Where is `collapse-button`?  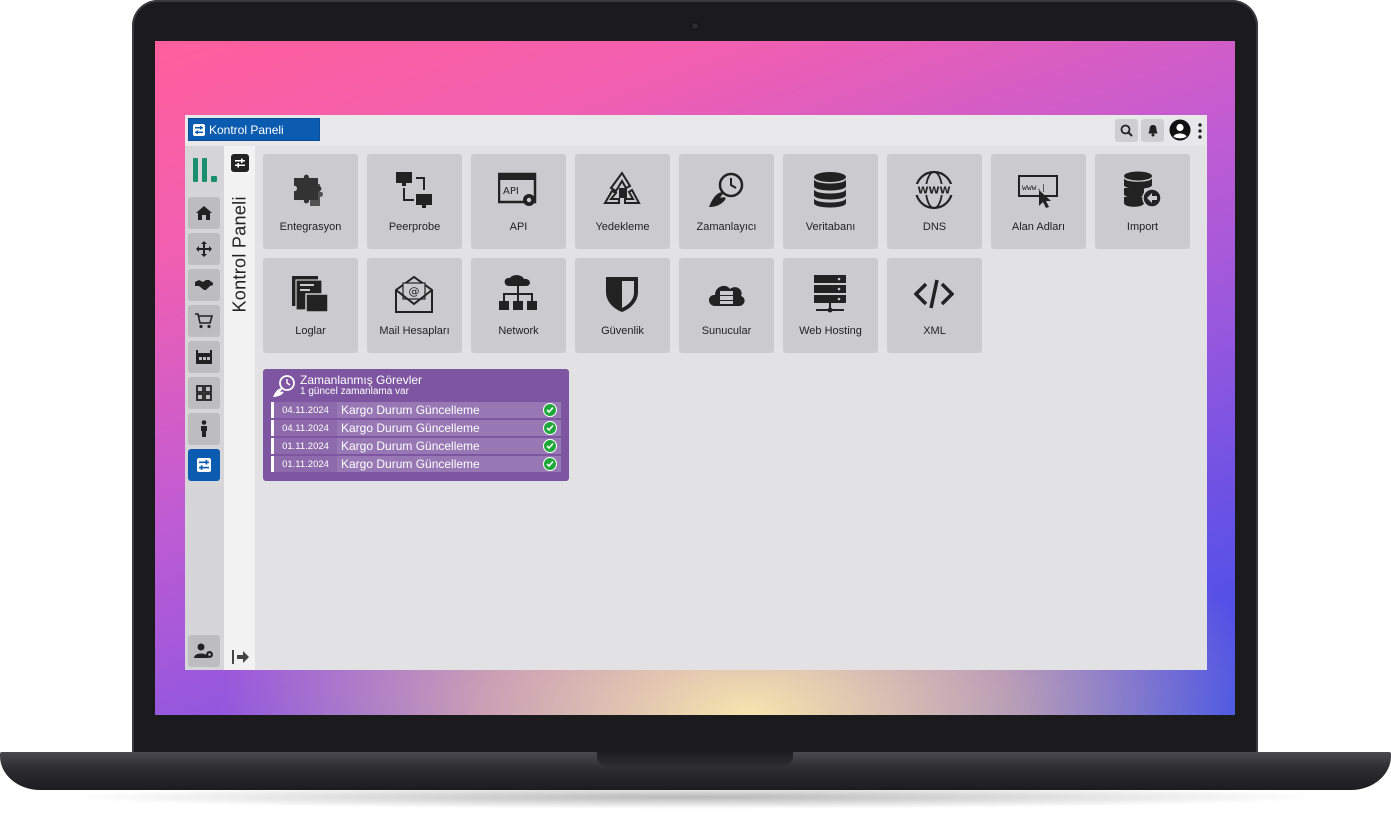 collapse-button is located at coordinates (241, 657).